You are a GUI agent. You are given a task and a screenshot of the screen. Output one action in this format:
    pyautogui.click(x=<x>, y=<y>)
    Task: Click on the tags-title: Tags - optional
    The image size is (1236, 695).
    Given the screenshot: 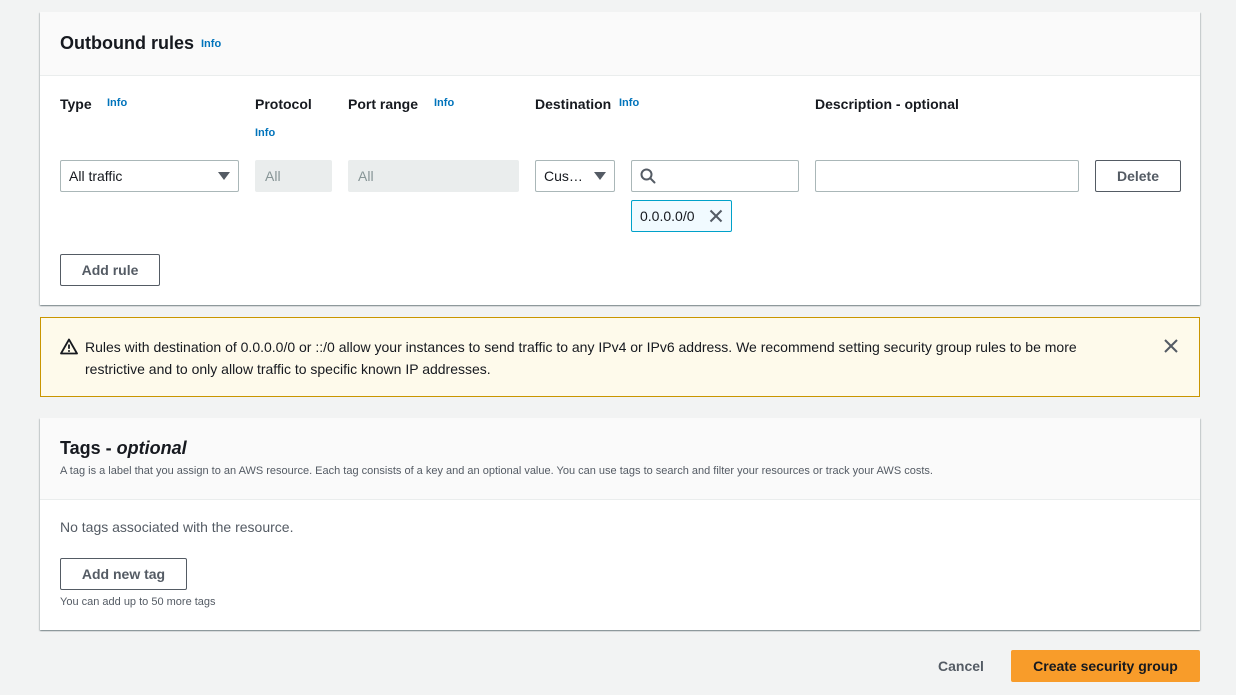 What is the action you would take?
    pyautogui.click(x=123, y=448)
    